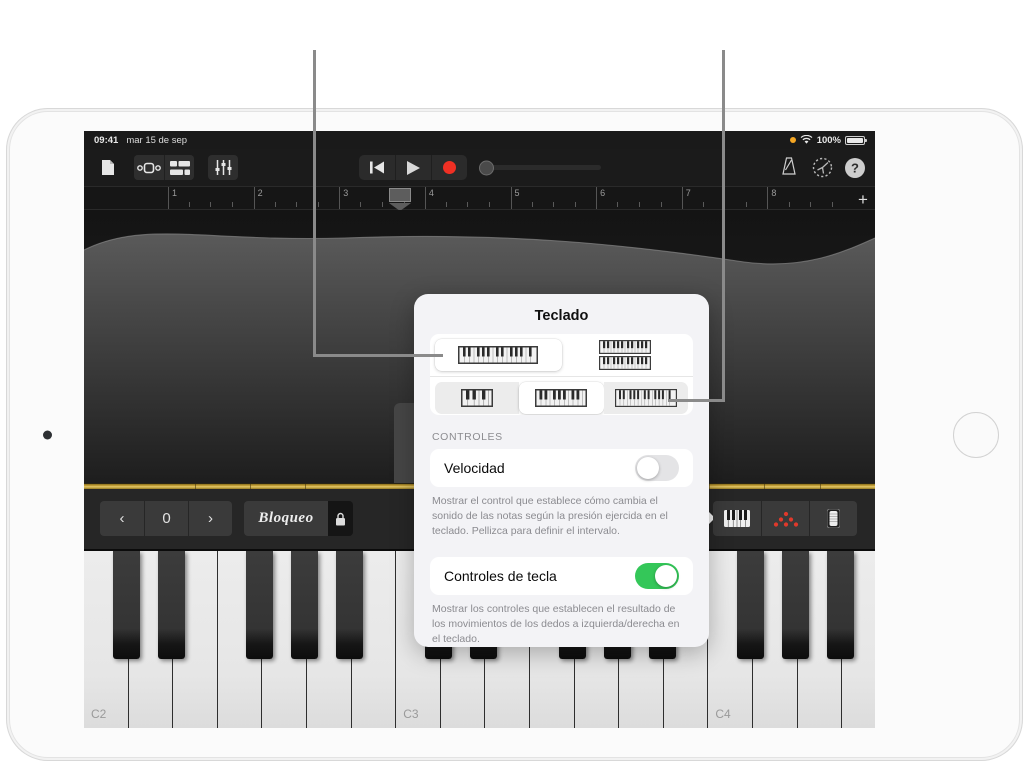  Describe the element at coordinates (723, 714) in the screenshot. I see `octave-label: C4` at that location.